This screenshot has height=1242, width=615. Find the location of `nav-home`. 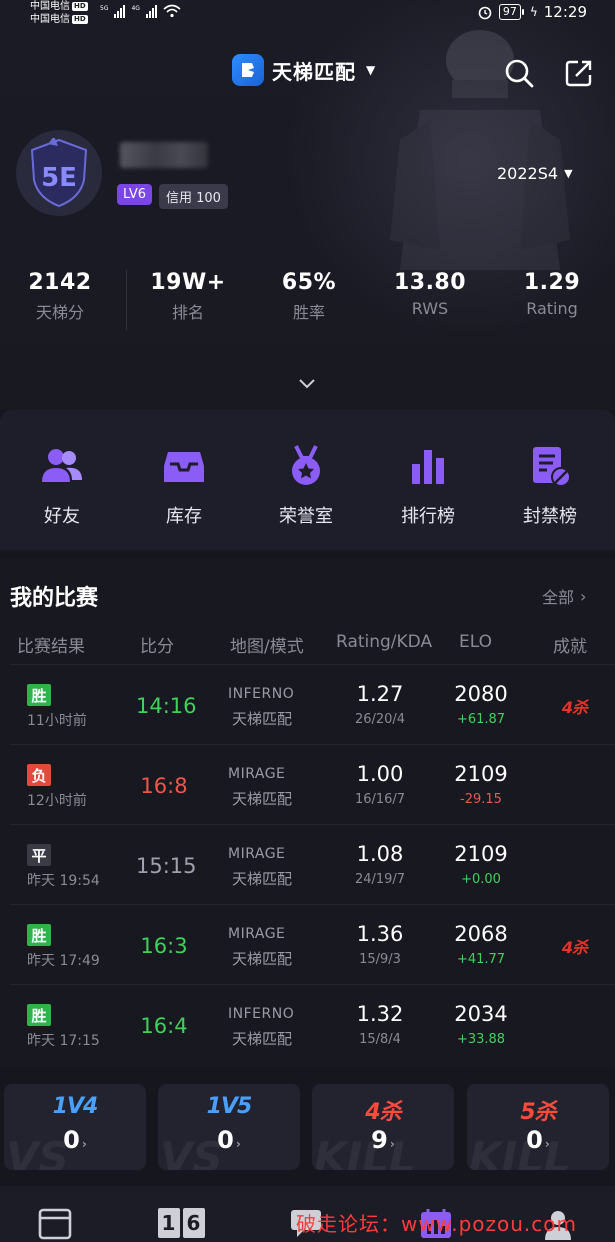

nav-home is located at coordinates (55, 1225).